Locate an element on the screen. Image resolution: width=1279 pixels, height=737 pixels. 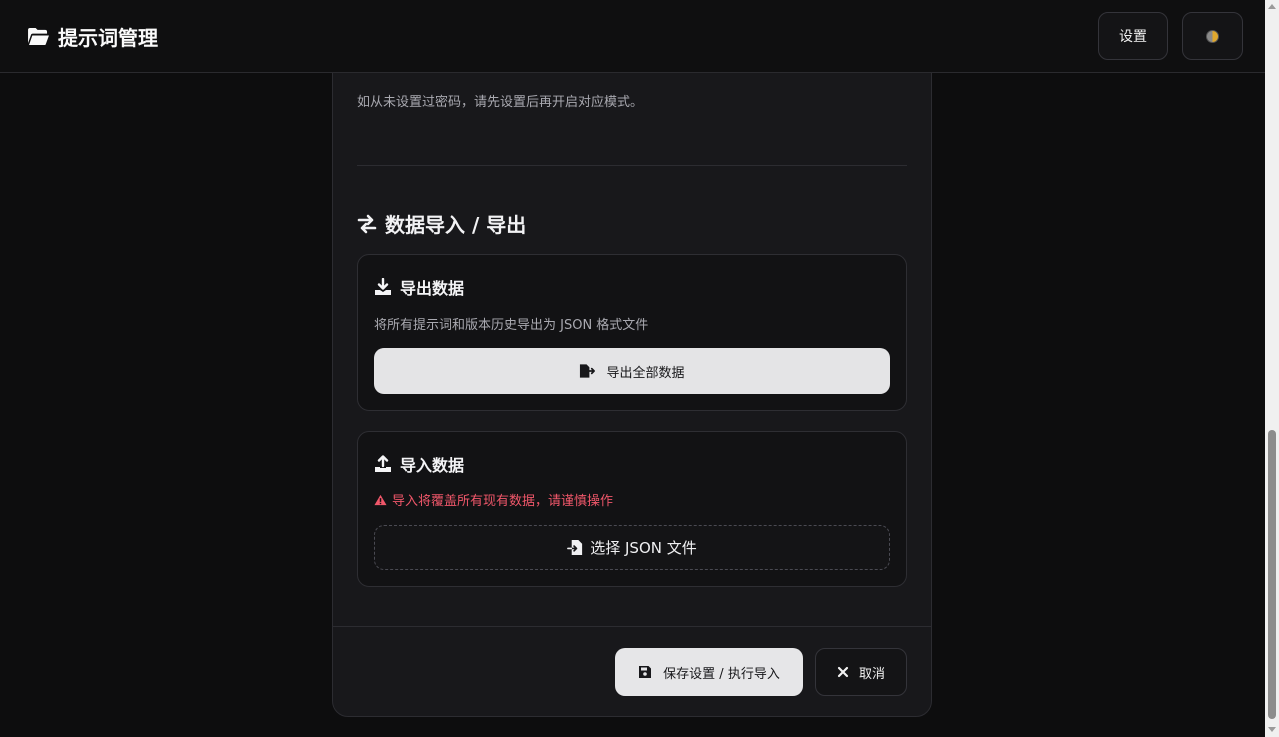
section-title-text: 数据导入 / 导出 is located at coordinates (456, 225).